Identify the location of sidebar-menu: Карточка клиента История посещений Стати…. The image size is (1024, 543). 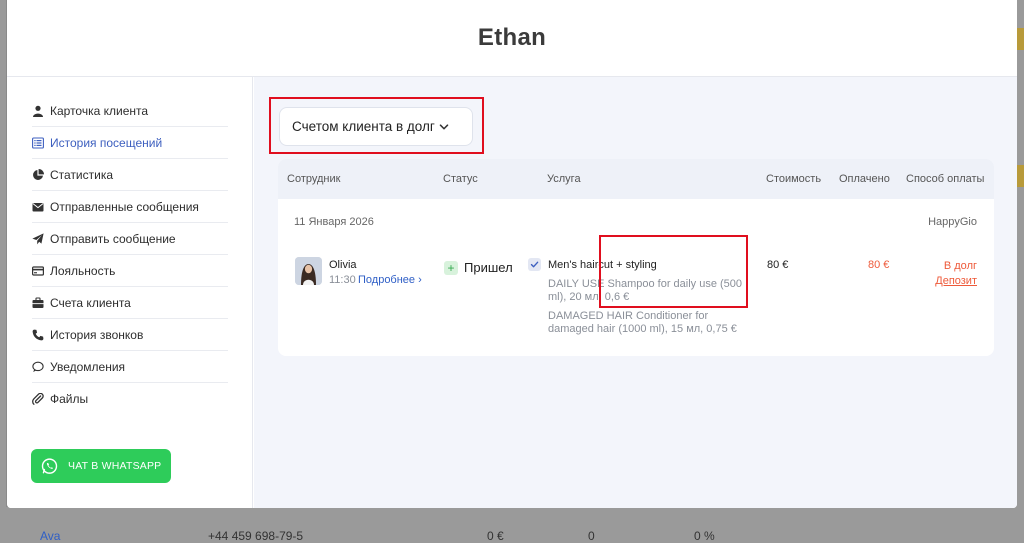
(130, 255).